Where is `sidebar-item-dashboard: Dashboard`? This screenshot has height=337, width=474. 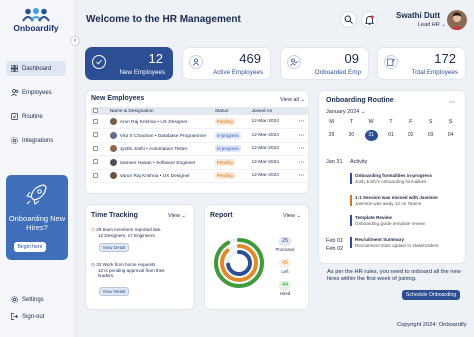 sidebar-item-dashboard: Dashboard is located at coordinates (36, 68).